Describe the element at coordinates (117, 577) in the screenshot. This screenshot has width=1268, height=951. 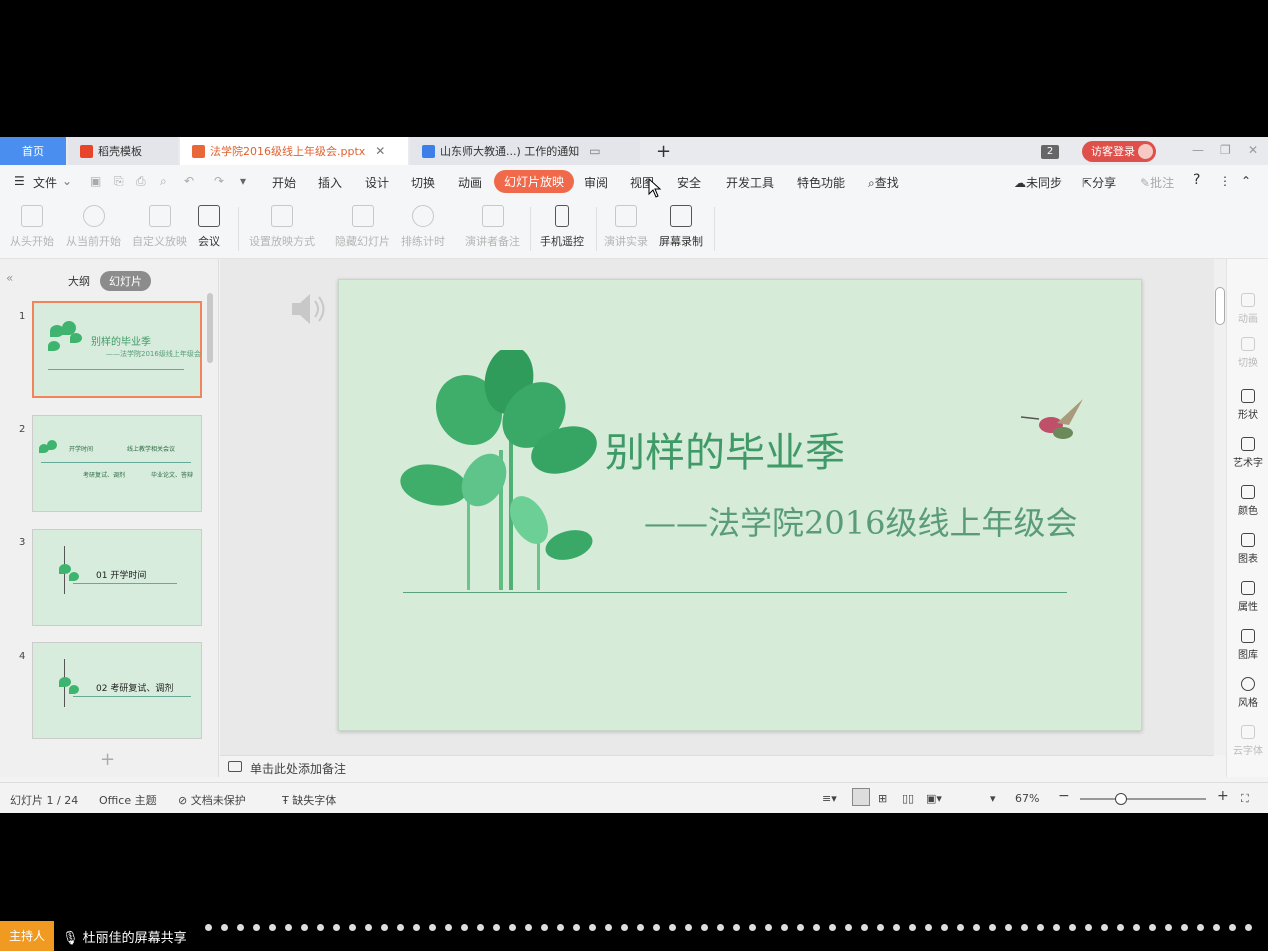
I see `slide-thumbnail-3: 01 开学时间` at that location.